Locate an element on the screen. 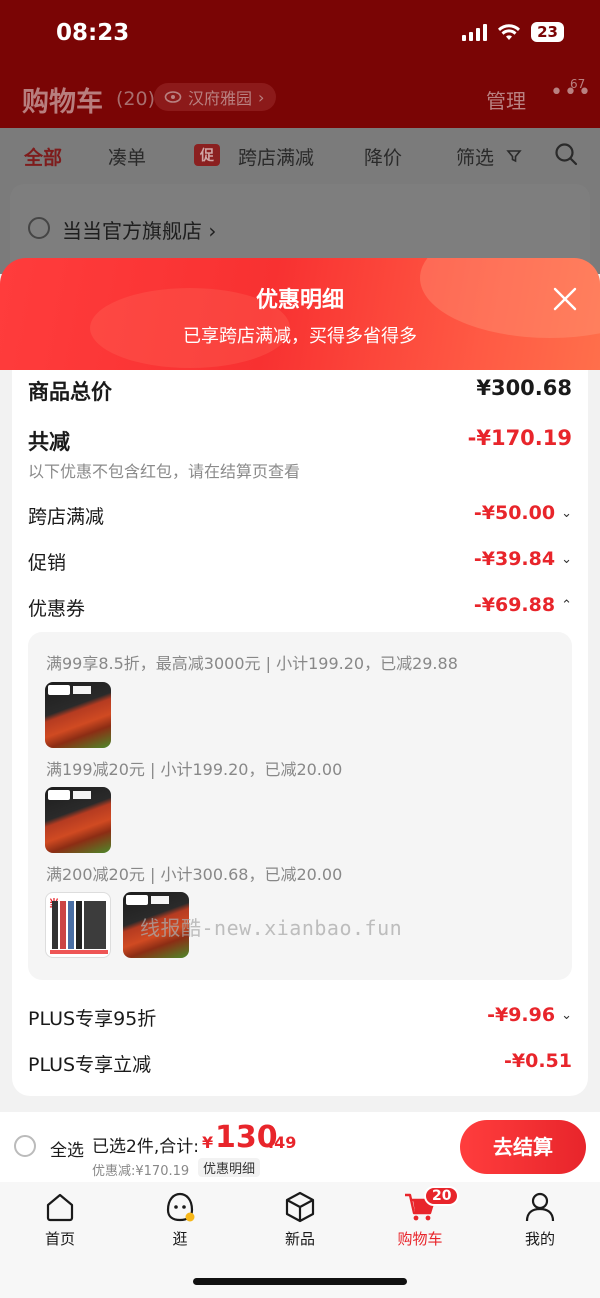  sheet-title: 优惠明细 is located at coordinates (299, 300).